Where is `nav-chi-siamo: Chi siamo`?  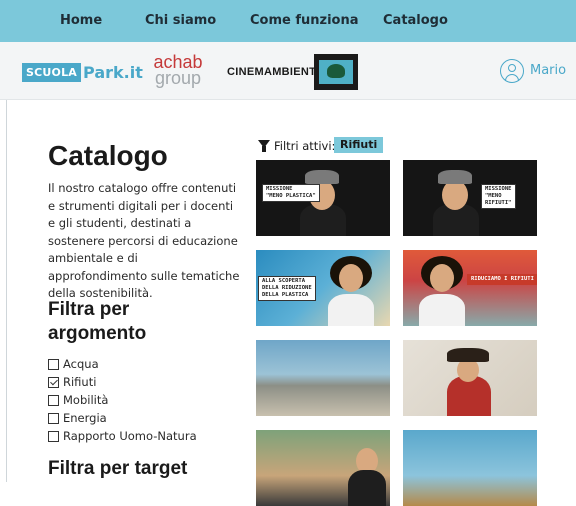
nav-chi-siamo: Chi siamo is located at coordinates (180, 20).